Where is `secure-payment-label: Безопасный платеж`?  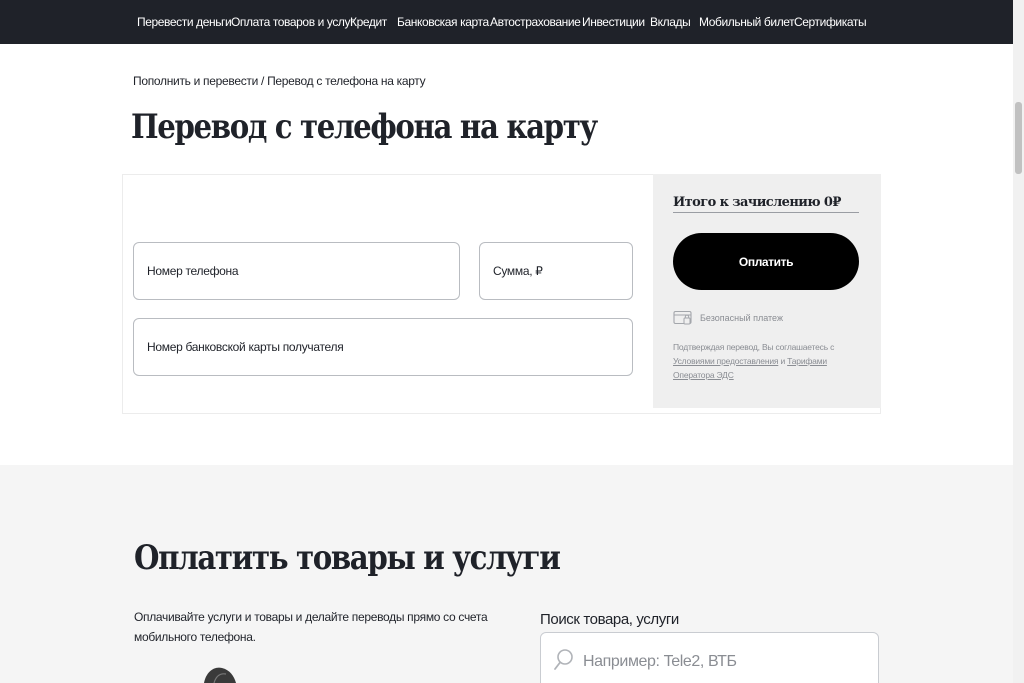
secure-payment-label: Безопасный платеж is located at coordinates (741, 318).